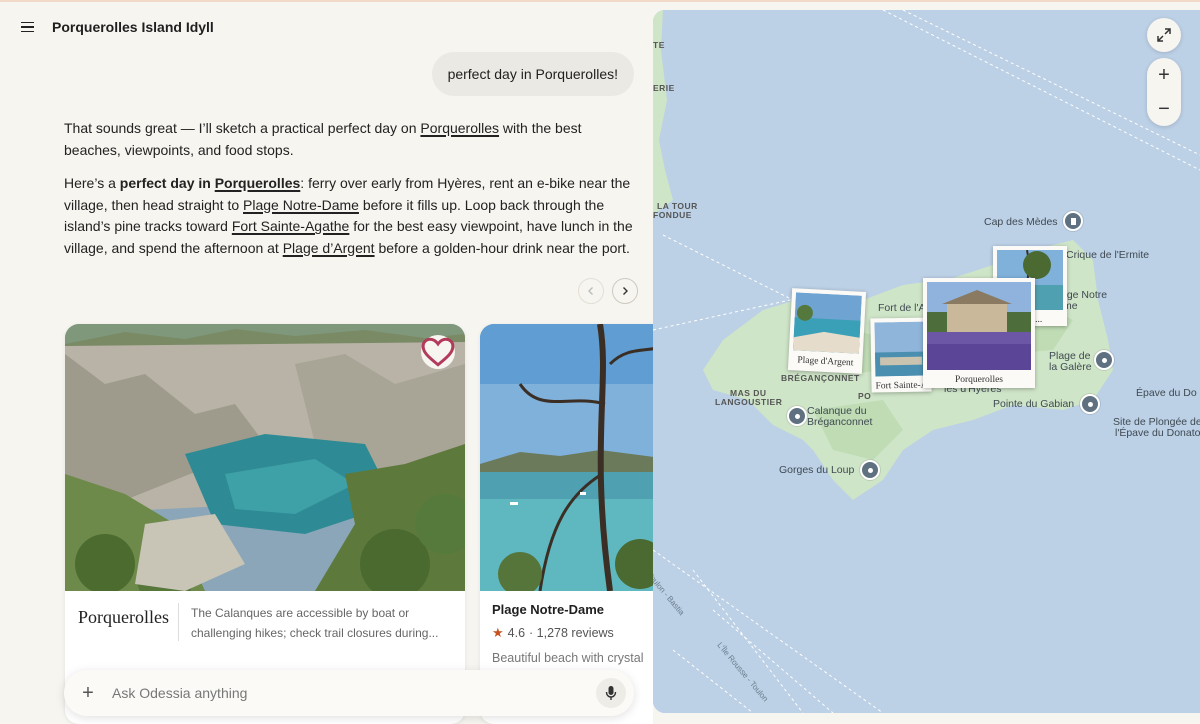 The image size is (1200, 724). I want to click on microphone-icon, so click(611, 693).